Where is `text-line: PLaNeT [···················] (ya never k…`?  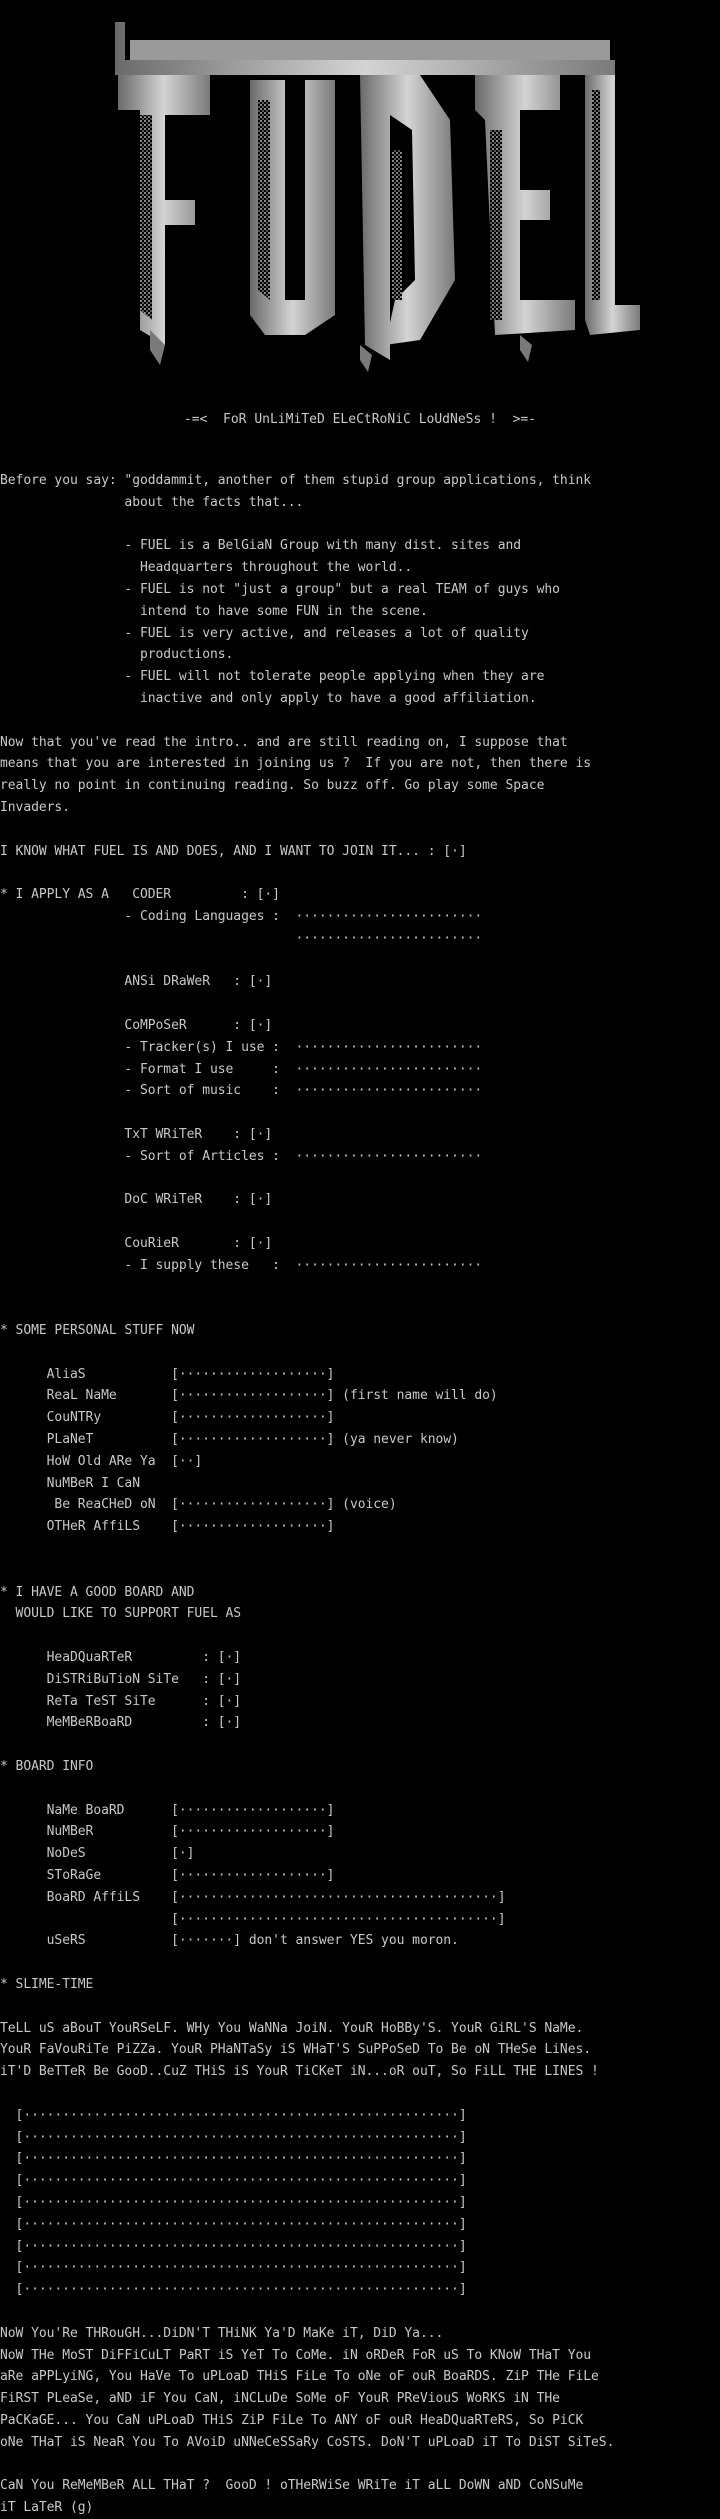
text-line: PLaNeT [···················] (ya never k… is located at coordinates (360, 1440).